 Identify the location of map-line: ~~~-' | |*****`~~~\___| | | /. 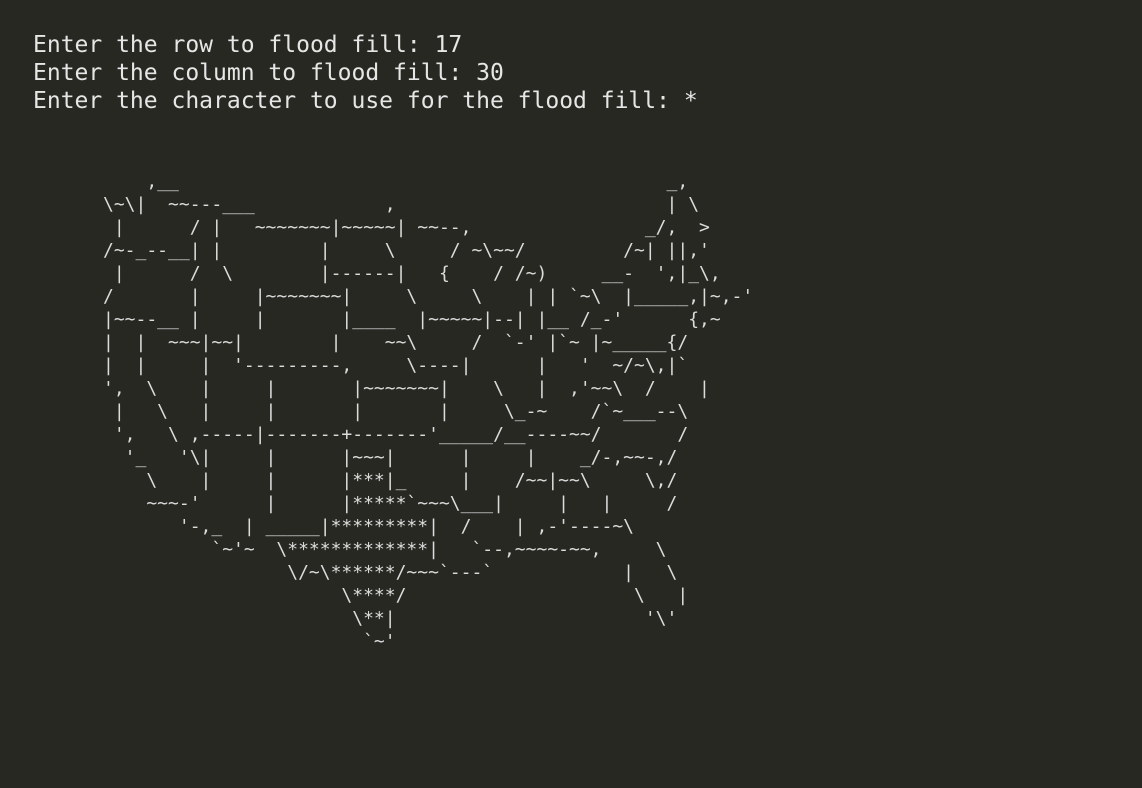
(390, 503).